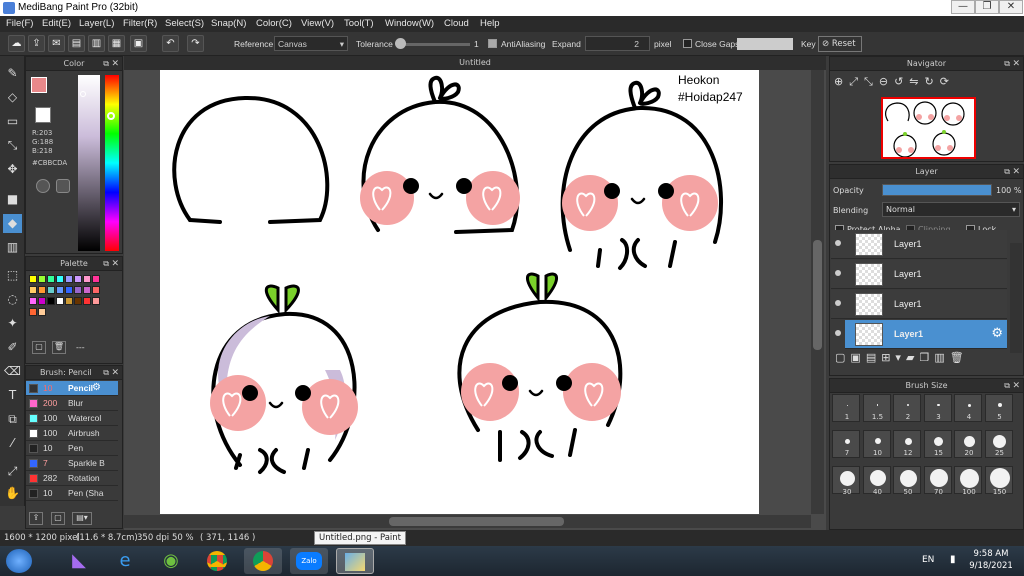  What do you see at coordinates (434, 44) in the screenshot?
I see `tolerance-slider` at bounding box center [434, 44].